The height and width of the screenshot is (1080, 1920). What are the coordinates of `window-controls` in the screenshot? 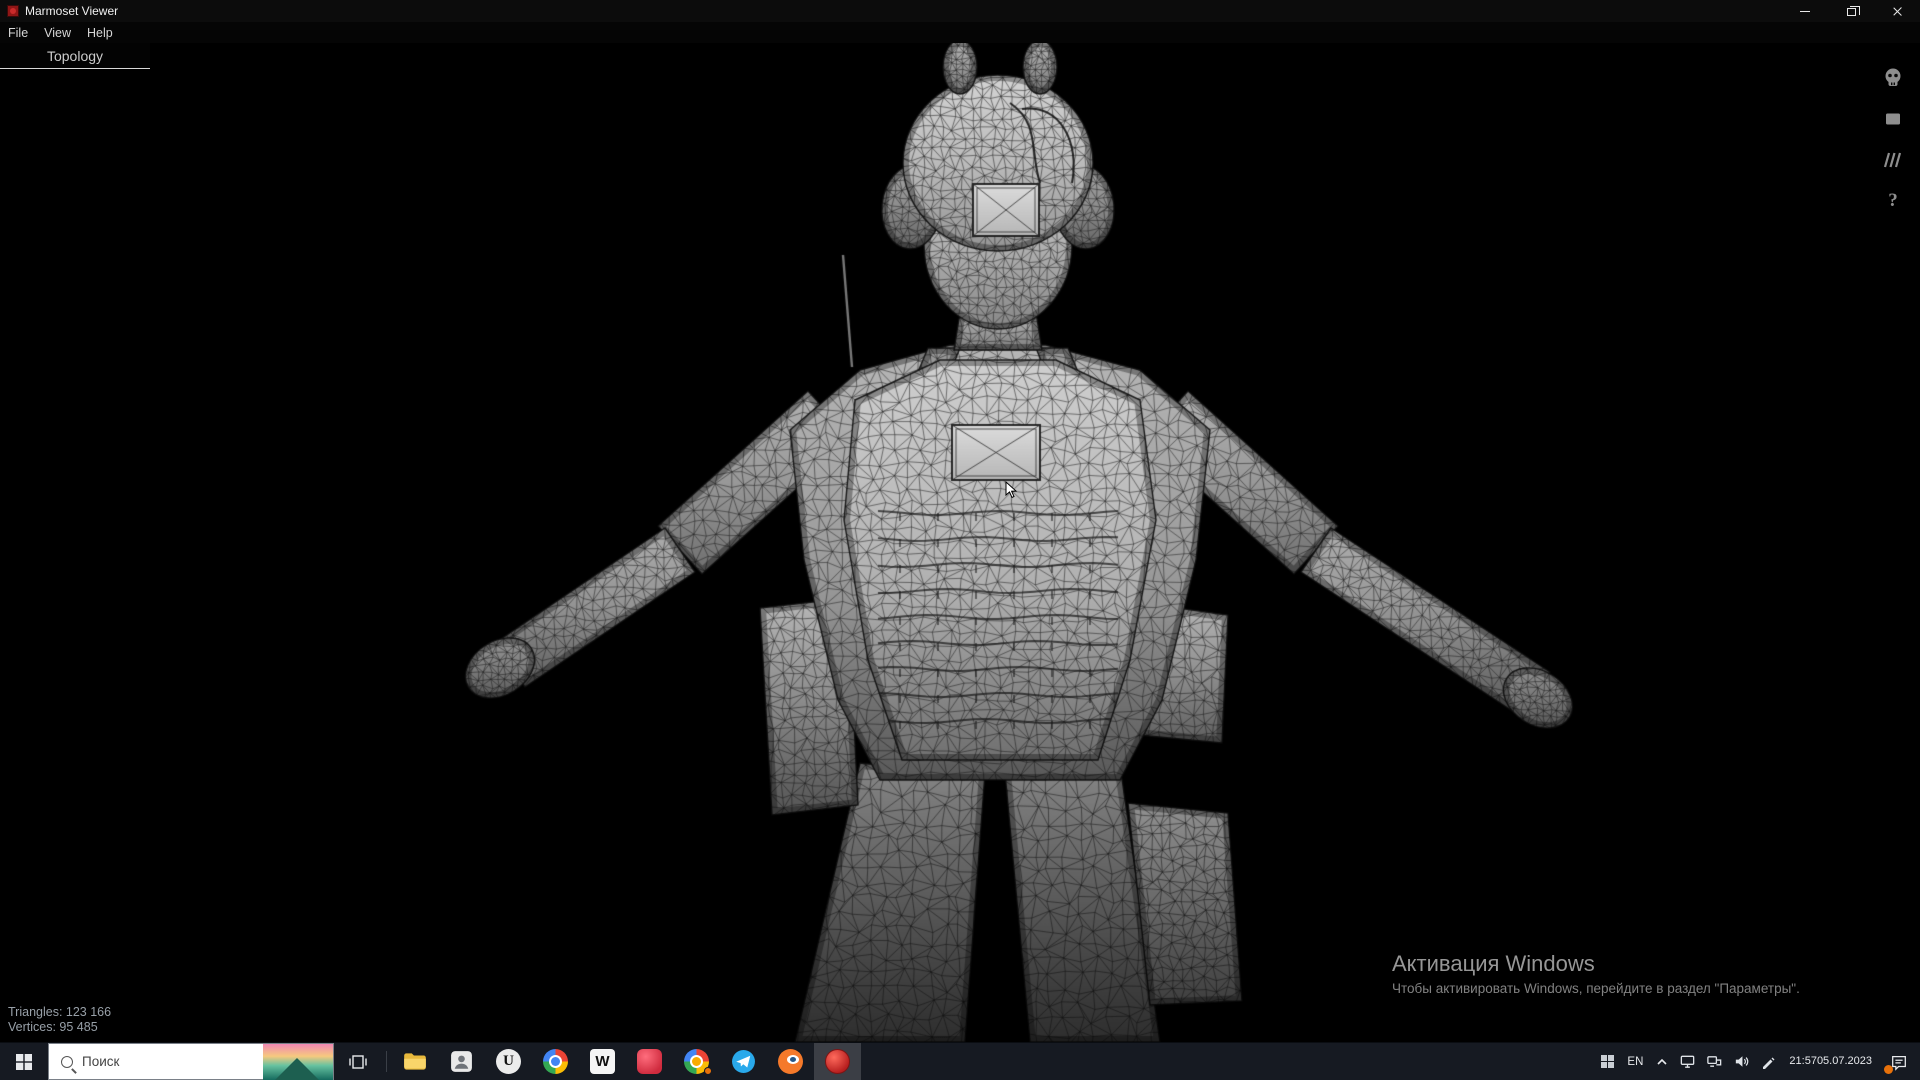 It's located at (1851, 11).